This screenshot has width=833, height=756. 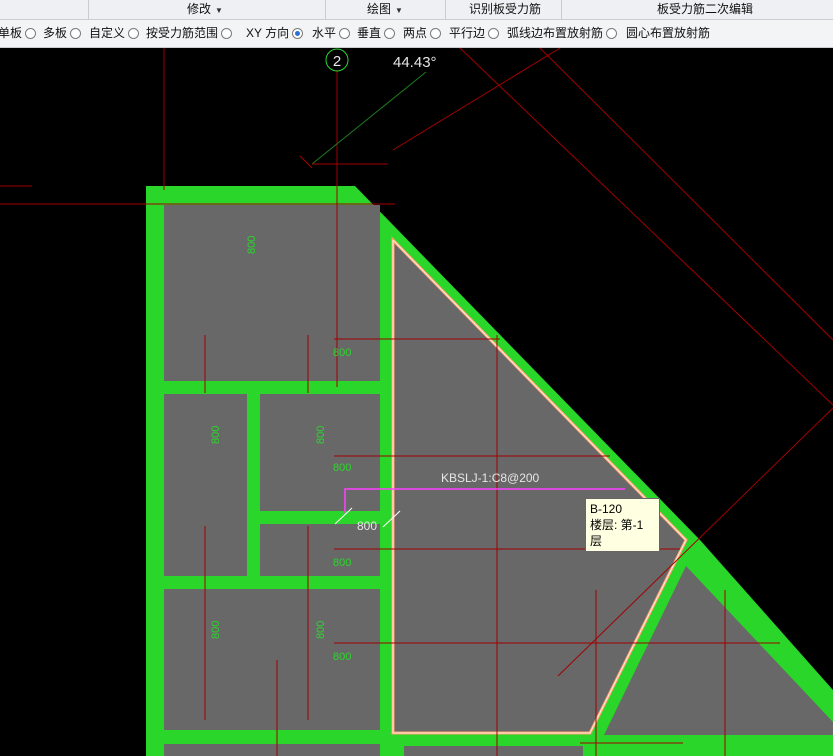 What do you see at coordinates (379, 9) in the screenshot?
I see `draw-menu-label: 绘图` at bounding box center [379, 9].